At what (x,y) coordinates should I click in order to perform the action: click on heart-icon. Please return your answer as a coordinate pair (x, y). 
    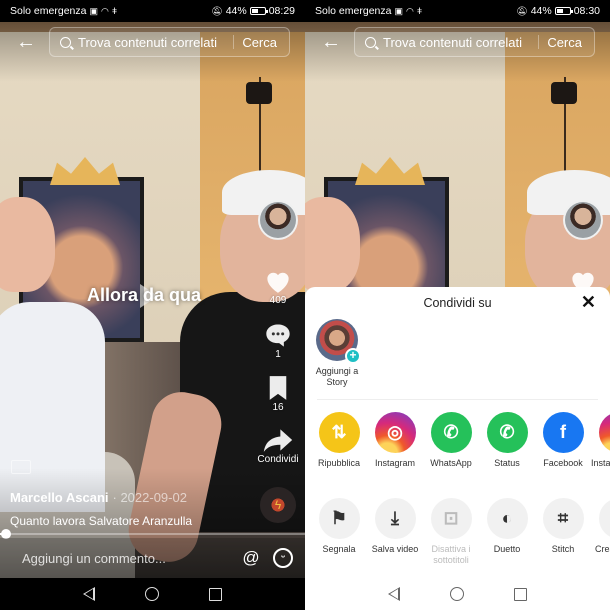
    Looking at the image, I should click on (278, 282).